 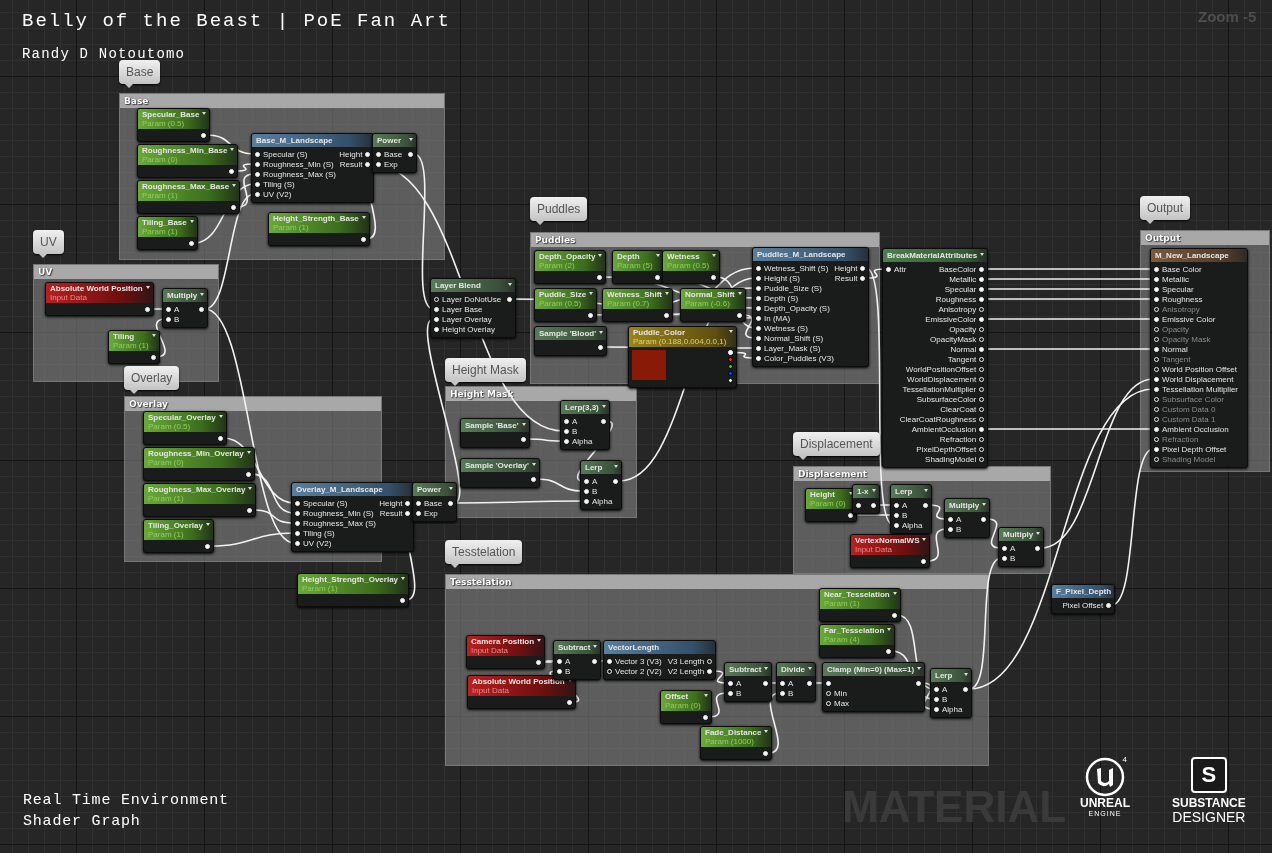 What do you see at coordinates (472, 299) in the screenshot?
I see `pin-label: Layer DoNotUse` at bounding box center [472, 299].